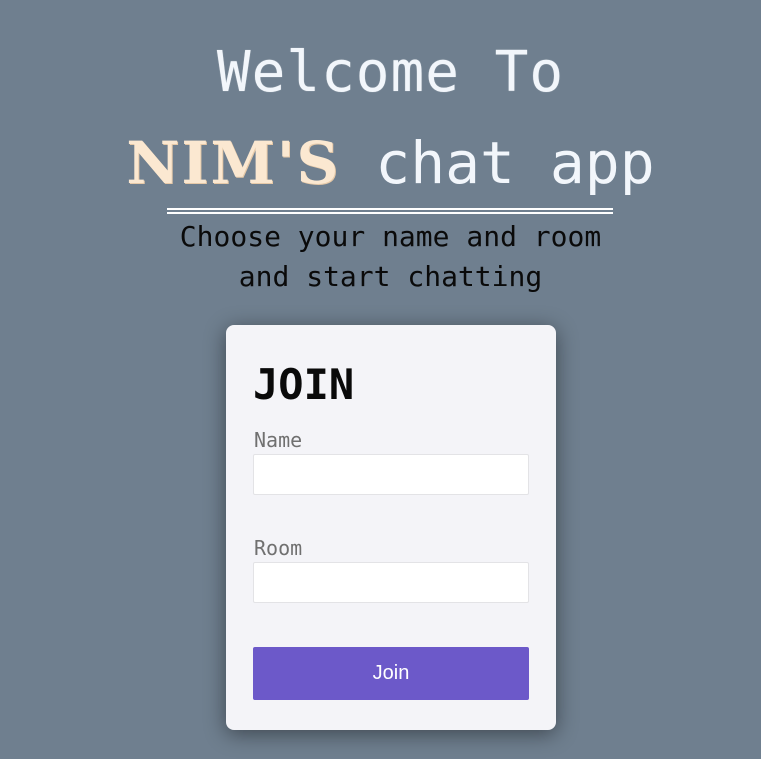  Describe the element at coordinates (390, 211) in the screenshot. I see `title-divider` at that location.